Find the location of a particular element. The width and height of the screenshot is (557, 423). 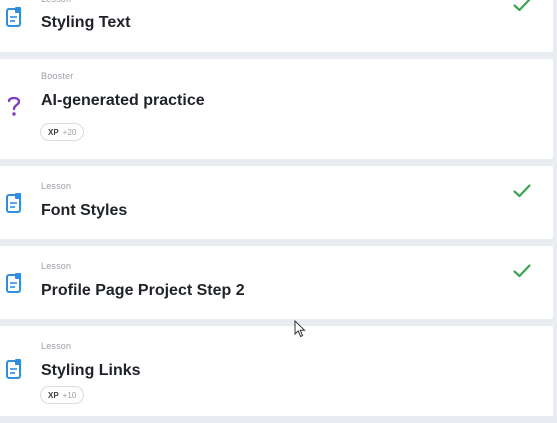

item-title: Profile Page Project Step 2 is located at coordinates (143, 290).